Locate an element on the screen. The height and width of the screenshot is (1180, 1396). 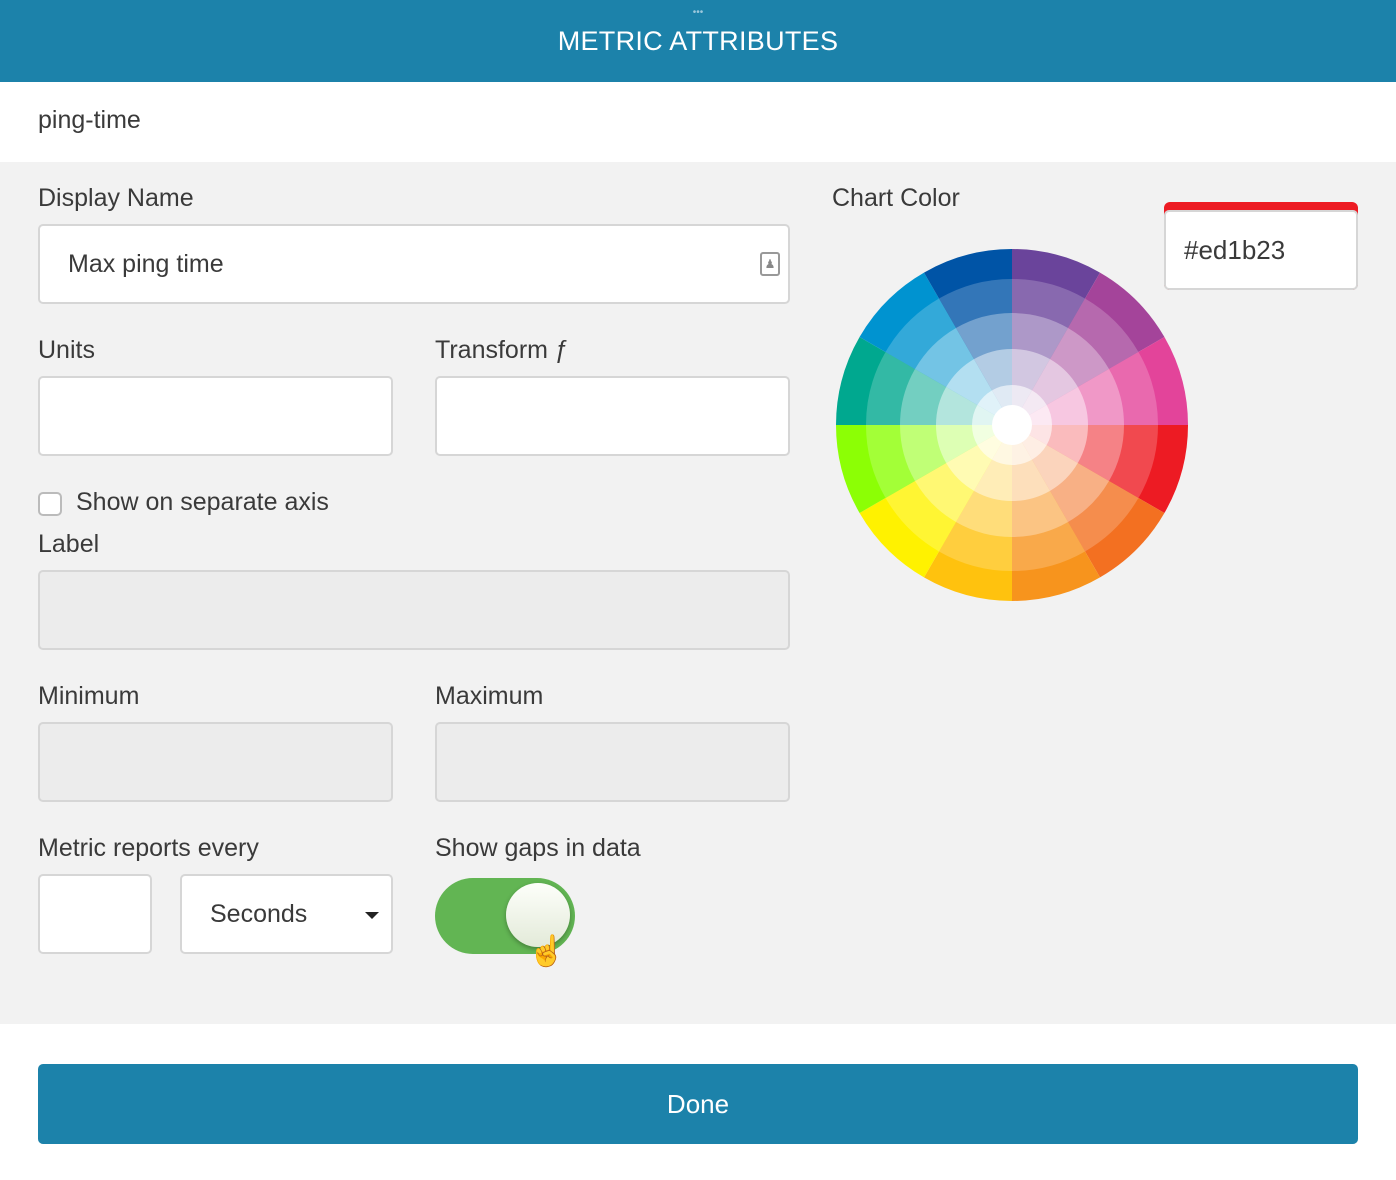
separate-axis-label: Show on separate axis is located at coordinates (202, 502).